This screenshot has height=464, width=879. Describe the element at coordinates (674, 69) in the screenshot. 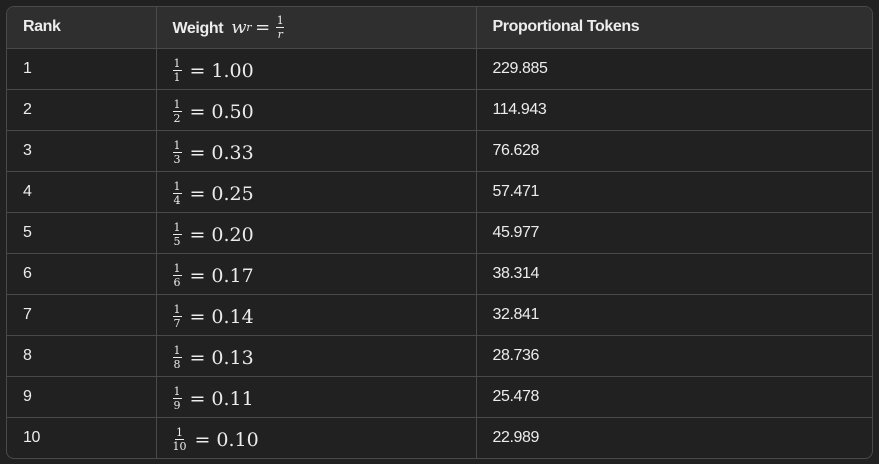

I see `tokens-cell: 229.885` at that location.